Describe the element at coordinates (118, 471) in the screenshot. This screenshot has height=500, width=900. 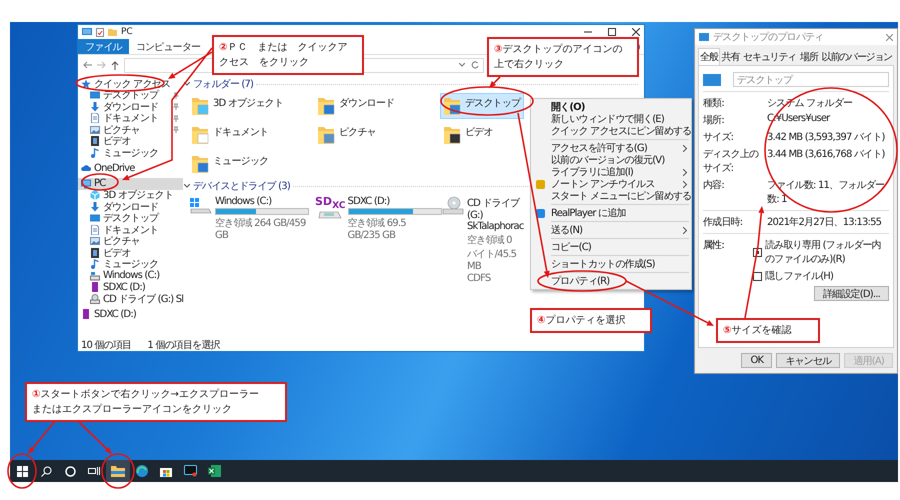
I see `file-explorer-button` at that location.